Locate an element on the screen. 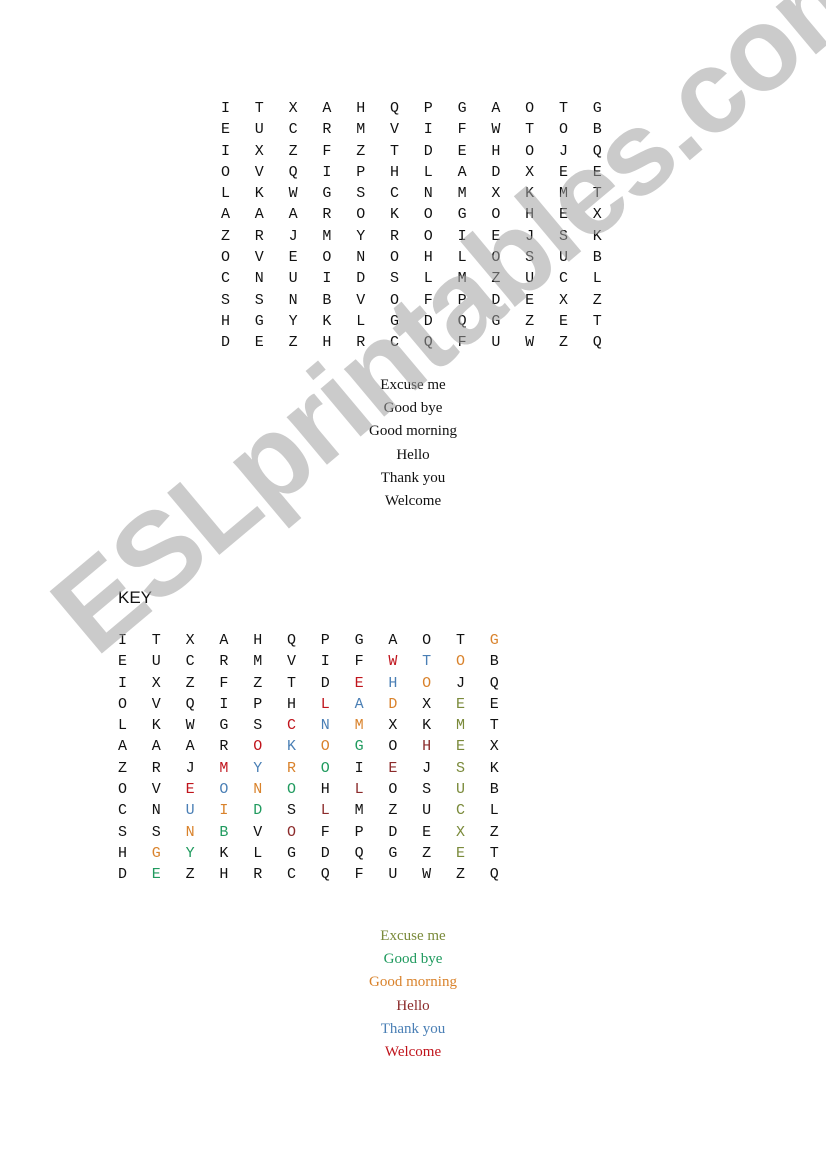 This screenshot has width=826, height=1169. key-grid-cell: T is located at coordinates (494, 726).